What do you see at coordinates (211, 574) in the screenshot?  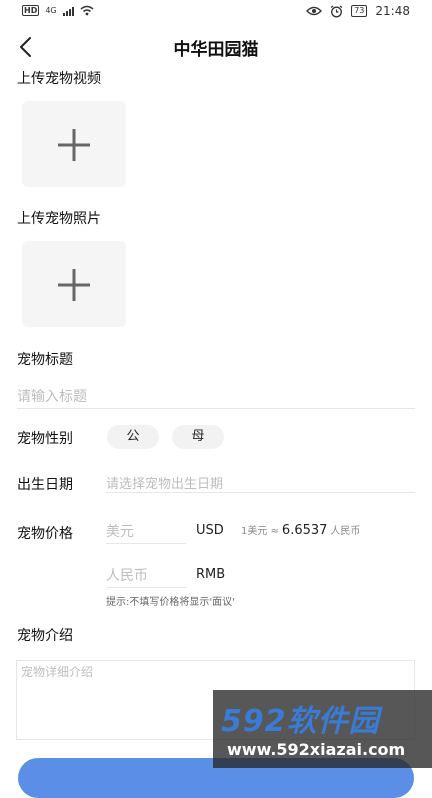 I see `rmb-unit-label: RMB` at bounding box center [211, 574].